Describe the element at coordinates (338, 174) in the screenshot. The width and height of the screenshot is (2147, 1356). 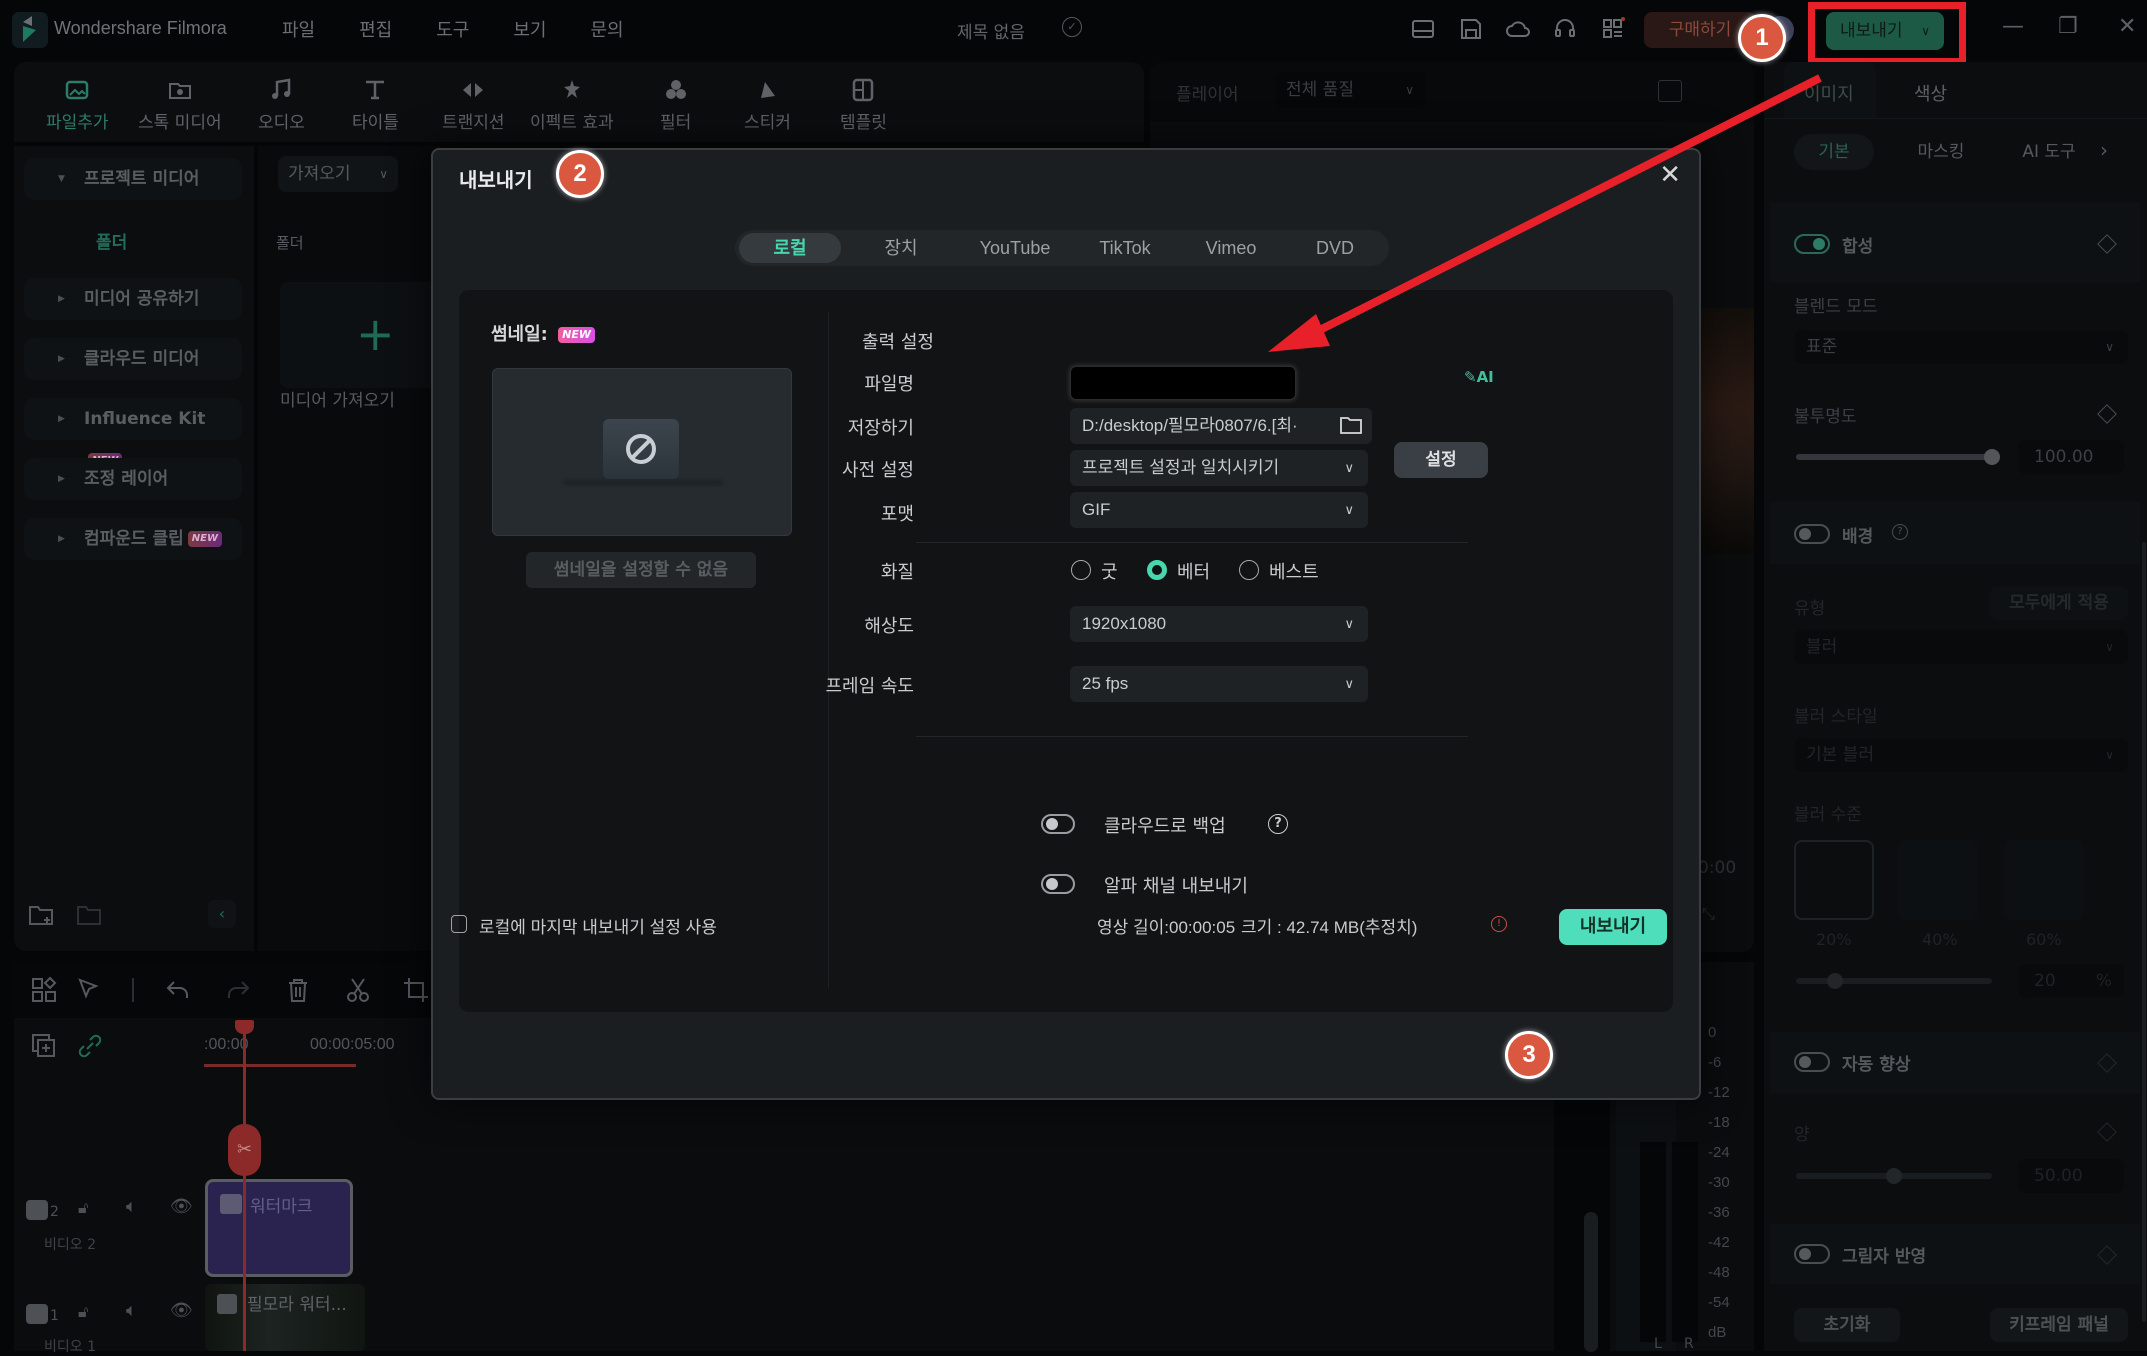
I see `import-dropdown: 가져오기 ∨` at that location.